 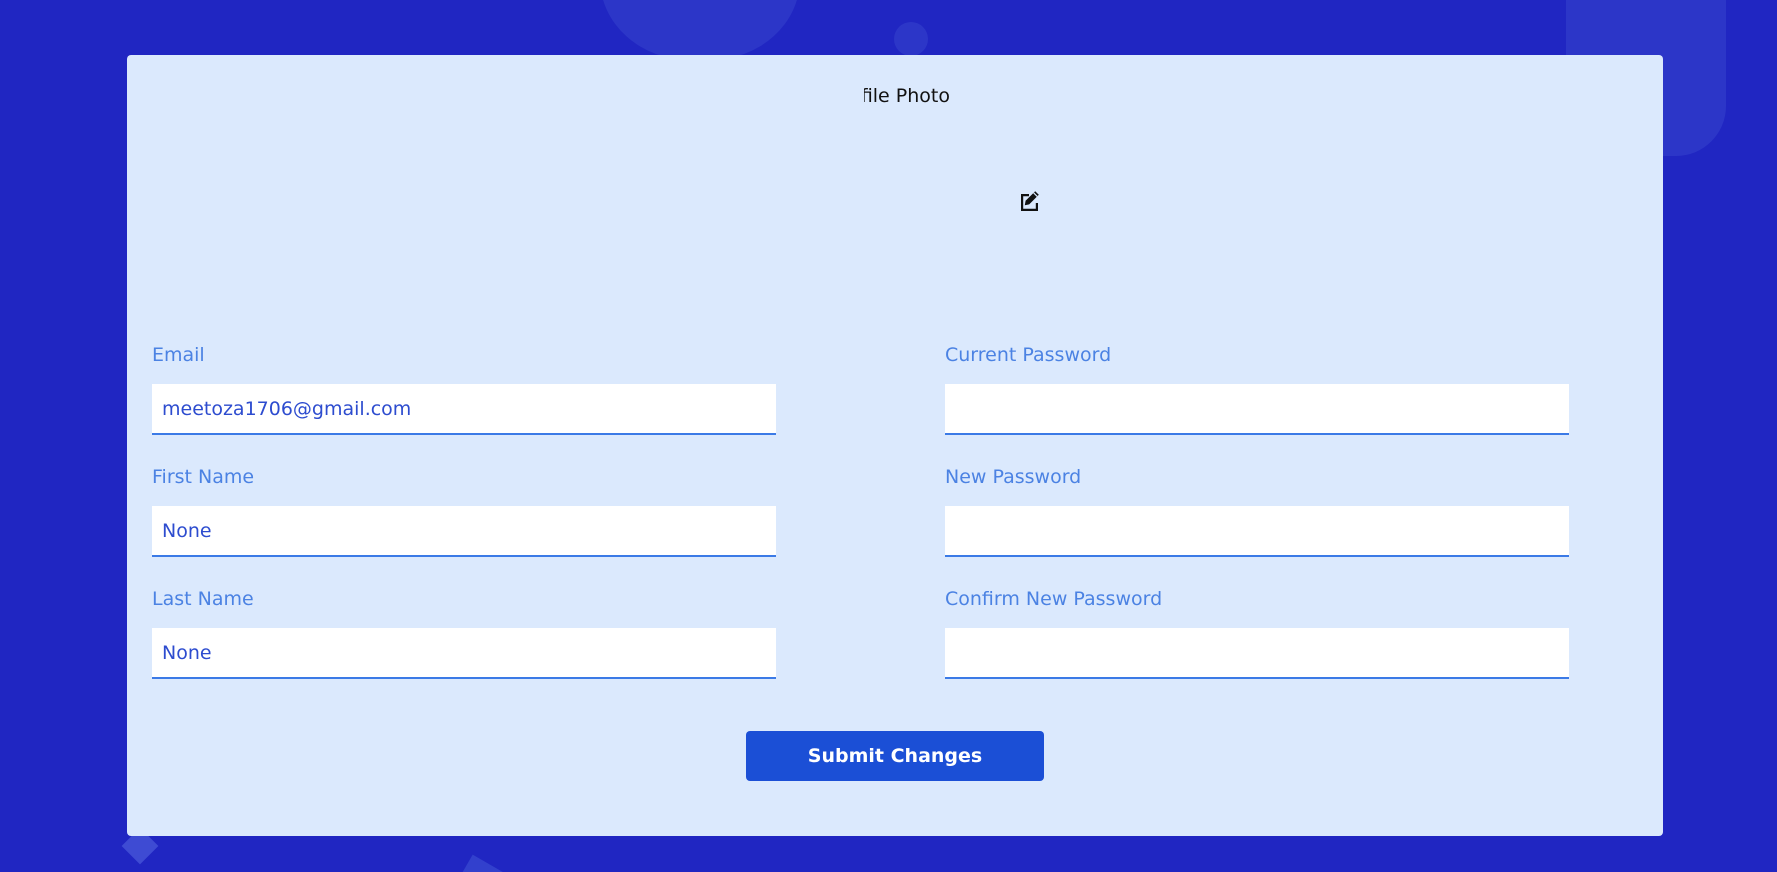 I want to click on confirm-new-password-input-box, so click(x=1257, y=653).